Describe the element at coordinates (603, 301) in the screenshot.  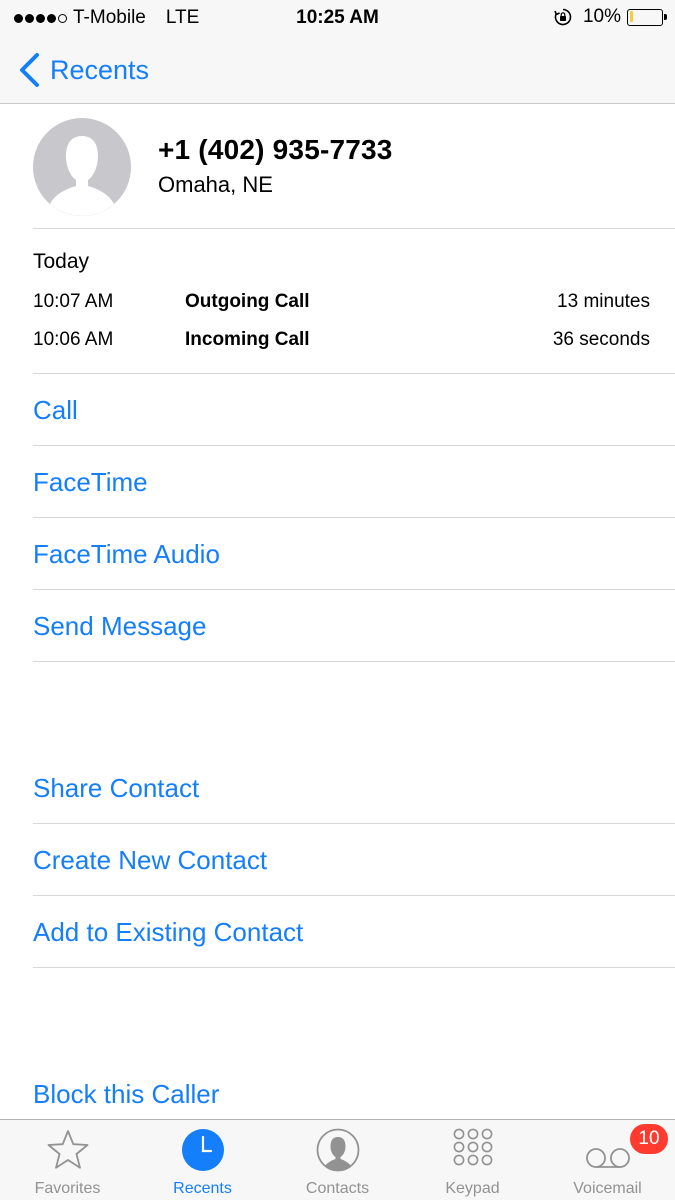
I see `call-duration: 13 minutes` at that location.